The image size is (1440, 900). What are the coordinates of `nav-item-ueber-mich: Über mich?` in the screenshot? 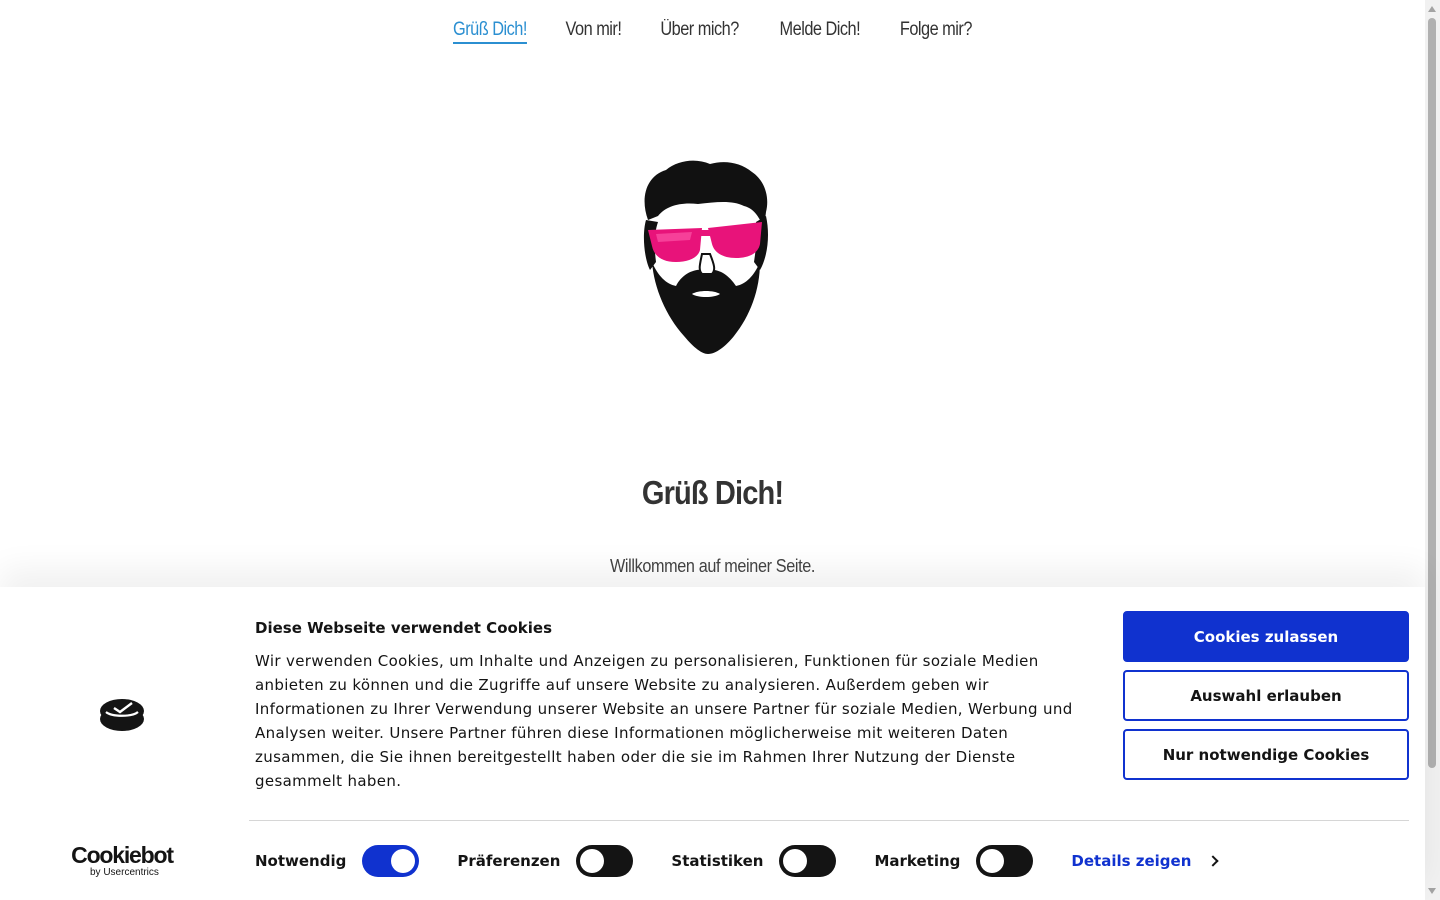 It's located at (699, 20).